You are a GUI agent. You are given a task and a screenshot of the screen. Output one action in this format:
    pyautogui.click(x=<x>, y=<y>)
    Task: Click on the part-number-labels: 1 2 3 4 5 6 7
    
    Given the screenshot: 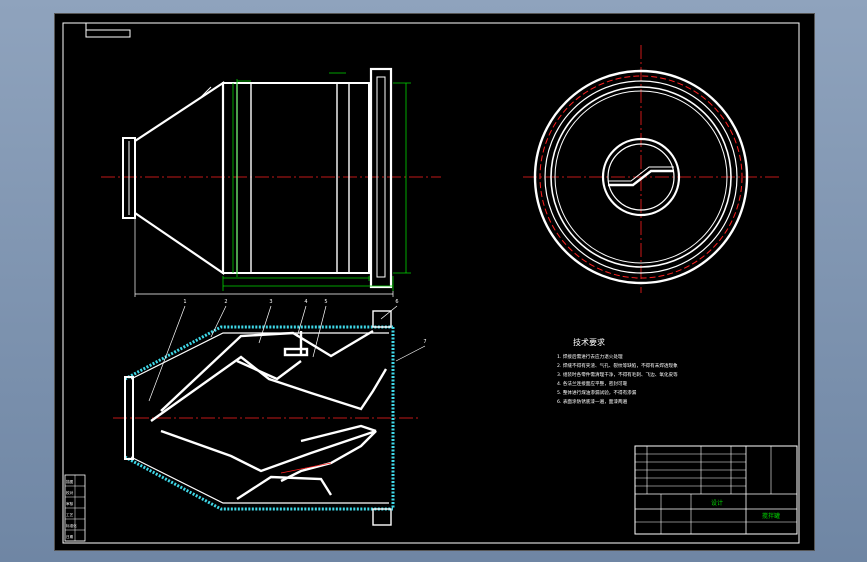 What is the action you would take?
    pyautogui.click(x=304, y=322)
    